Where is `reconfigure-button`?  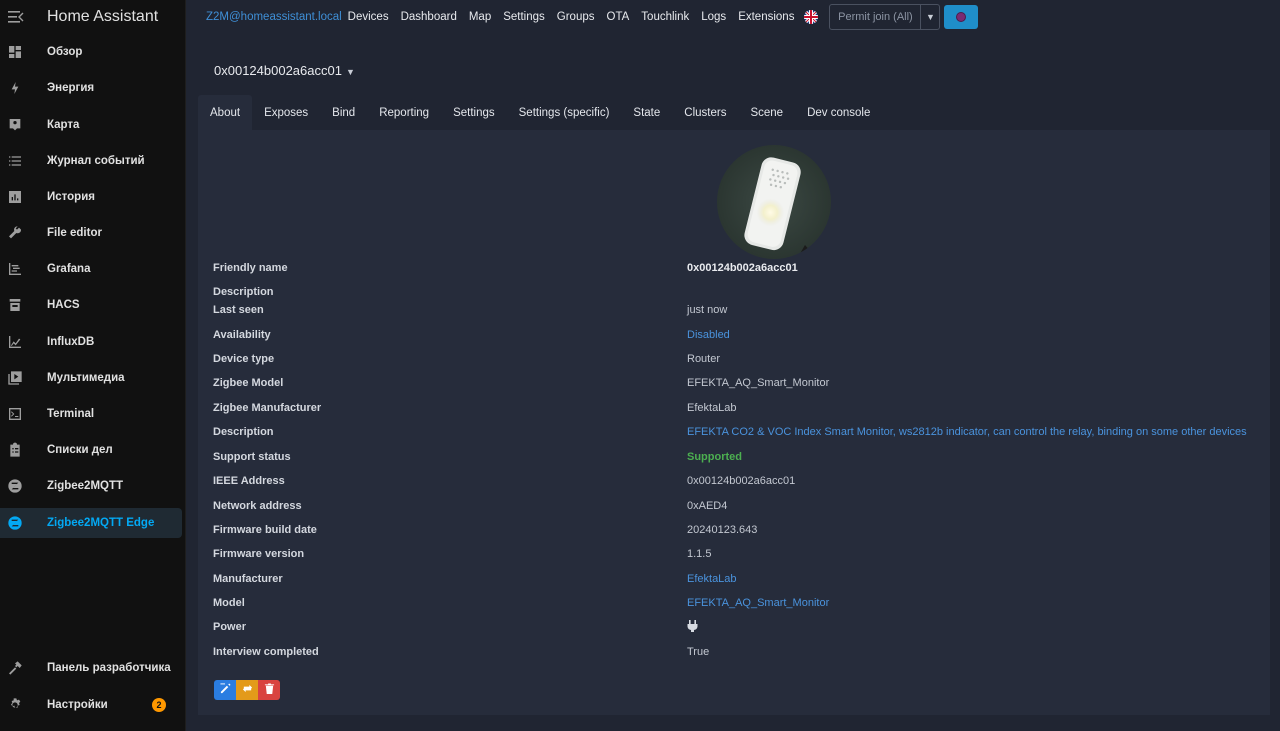 reconfigure-button is located at coordinates (247, 690).